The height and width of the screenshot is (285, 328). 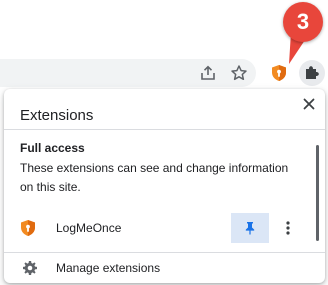 I want to click on extension-row-logmeonce: LogMeOnce, so click(x=164, y=228).